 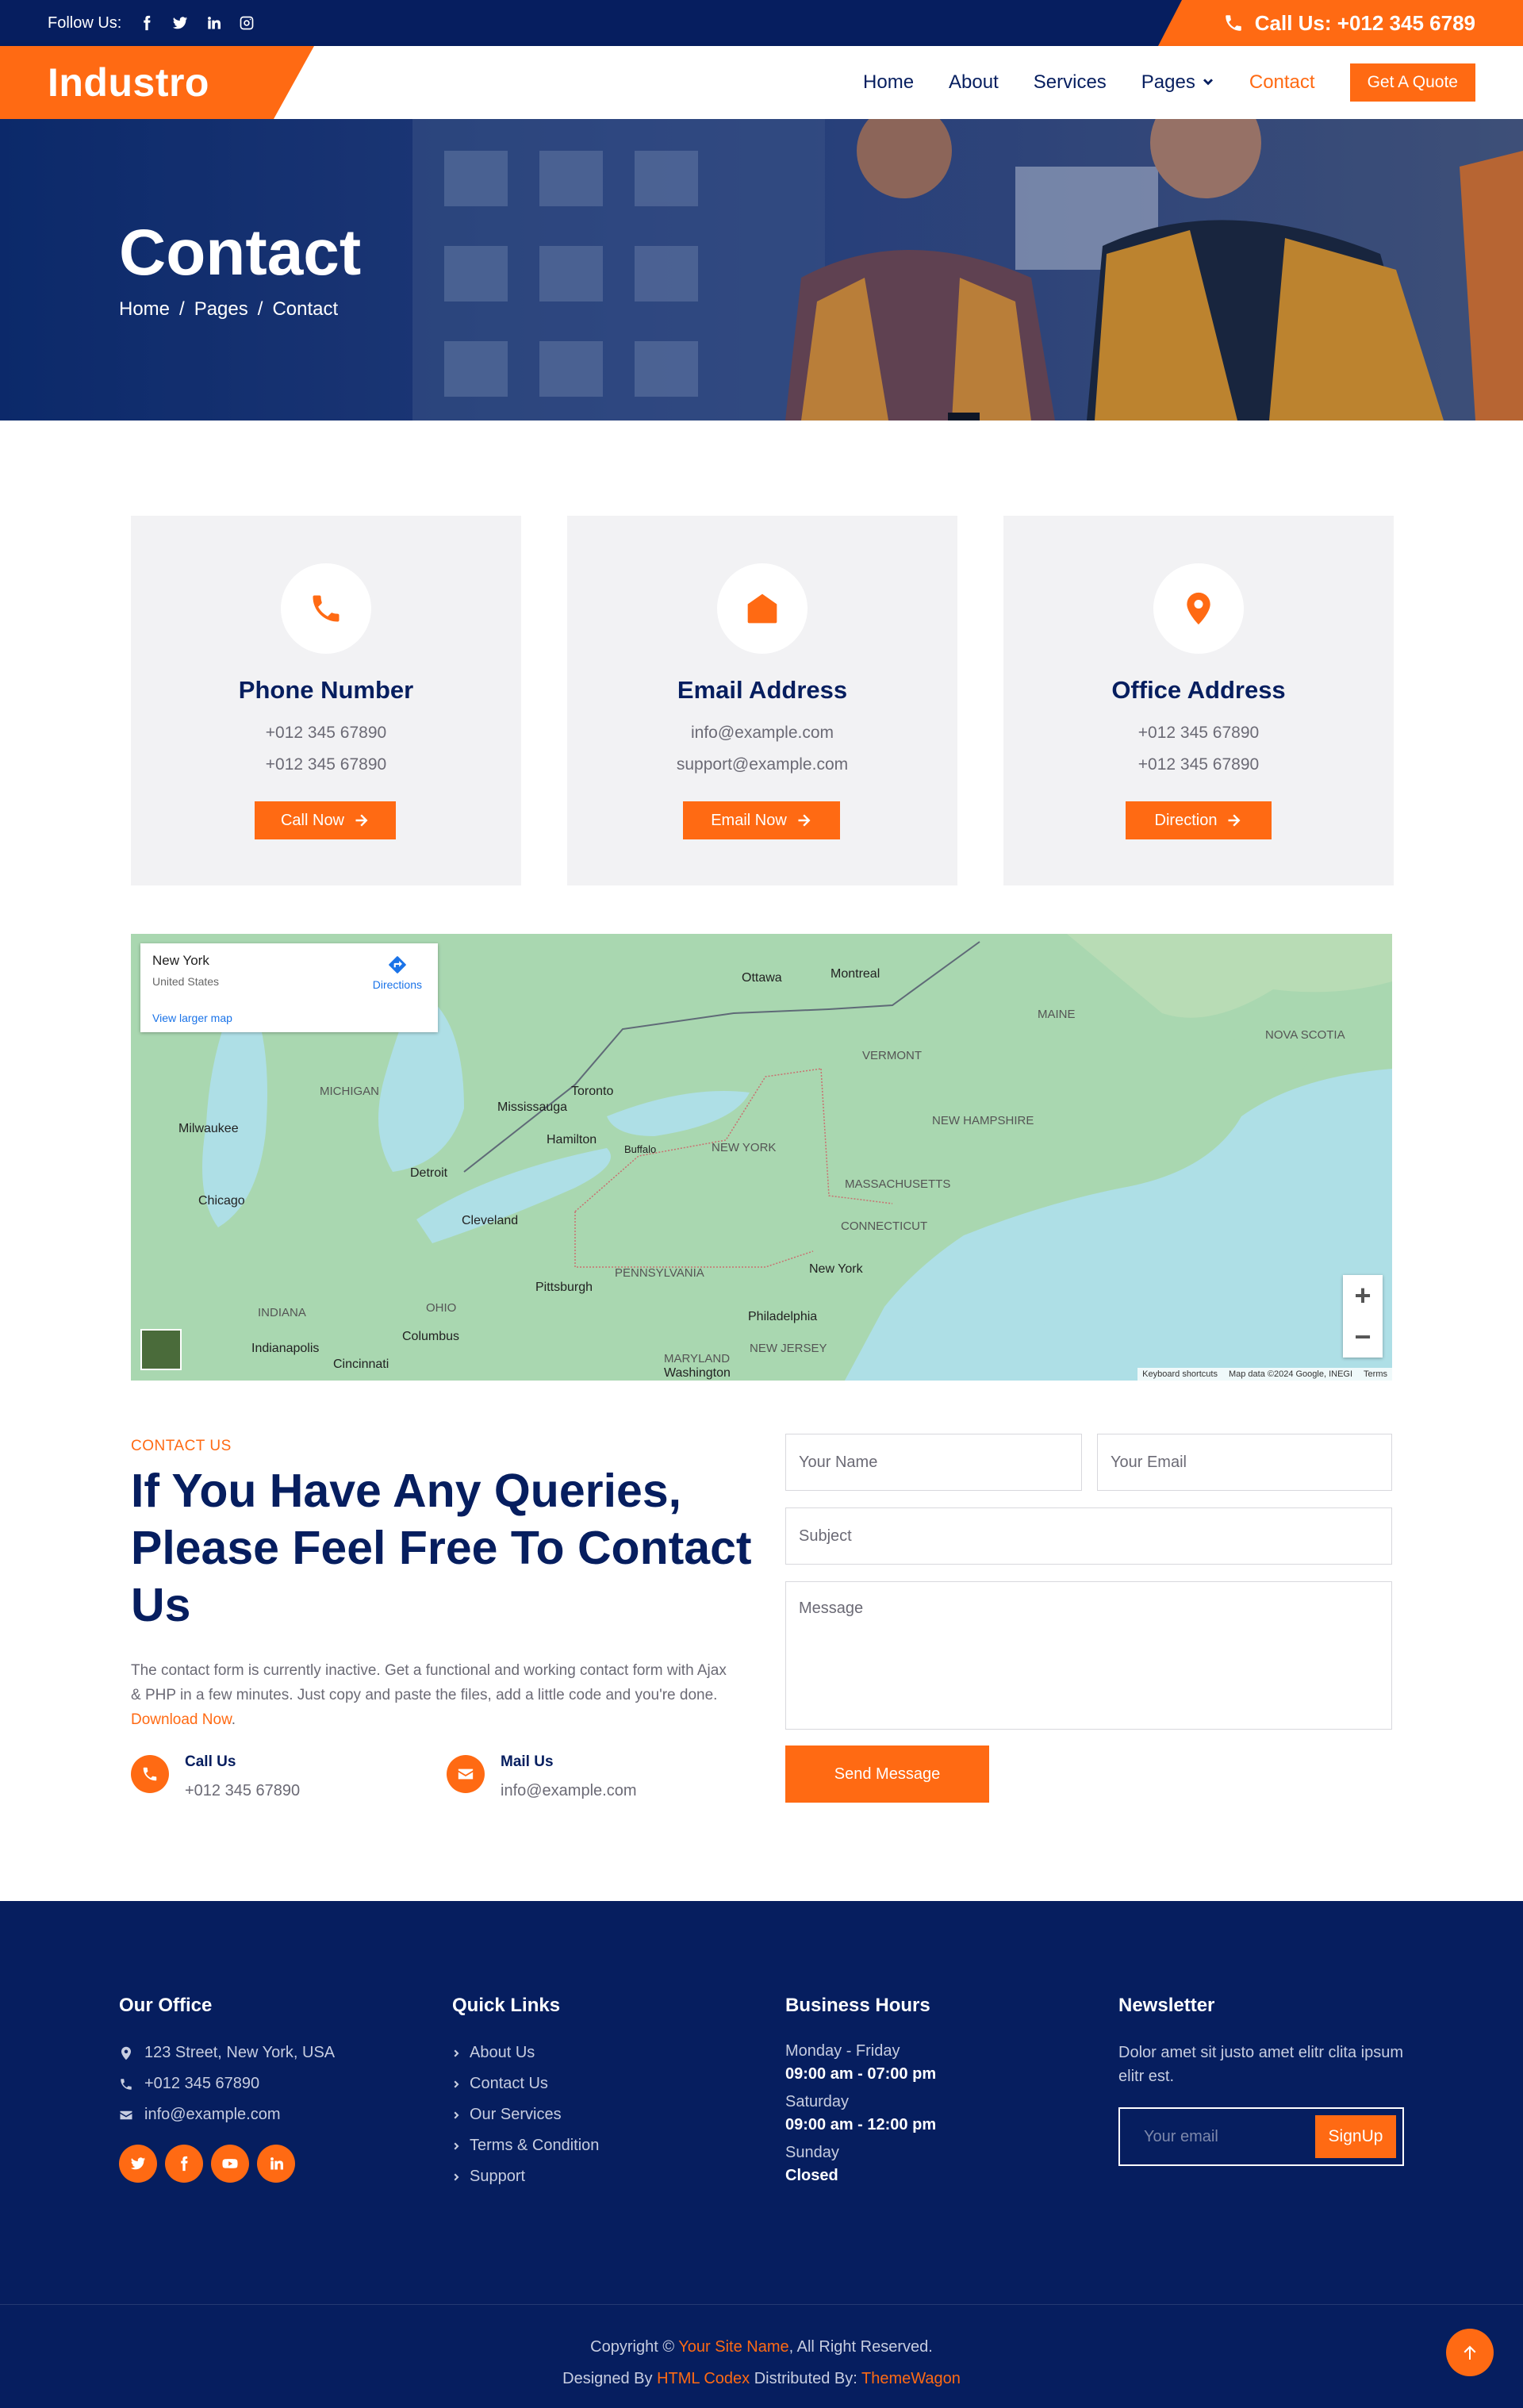 I want to click on get-quote-button: Get A Quote, so click(x=1412, y=83).